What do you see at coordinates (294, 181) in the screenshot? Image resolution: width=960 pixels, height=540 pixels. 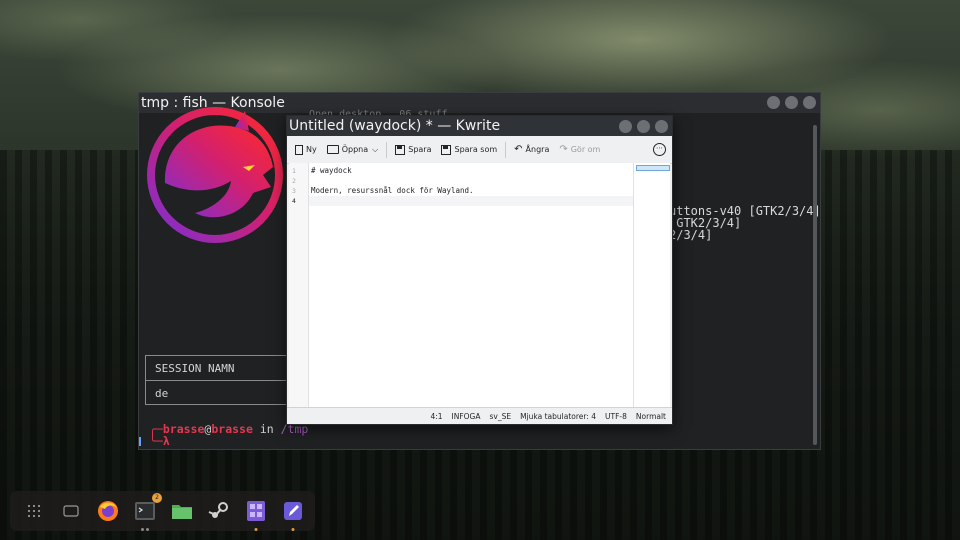 I see `line-number: 2` at bounding box center [294, 181].